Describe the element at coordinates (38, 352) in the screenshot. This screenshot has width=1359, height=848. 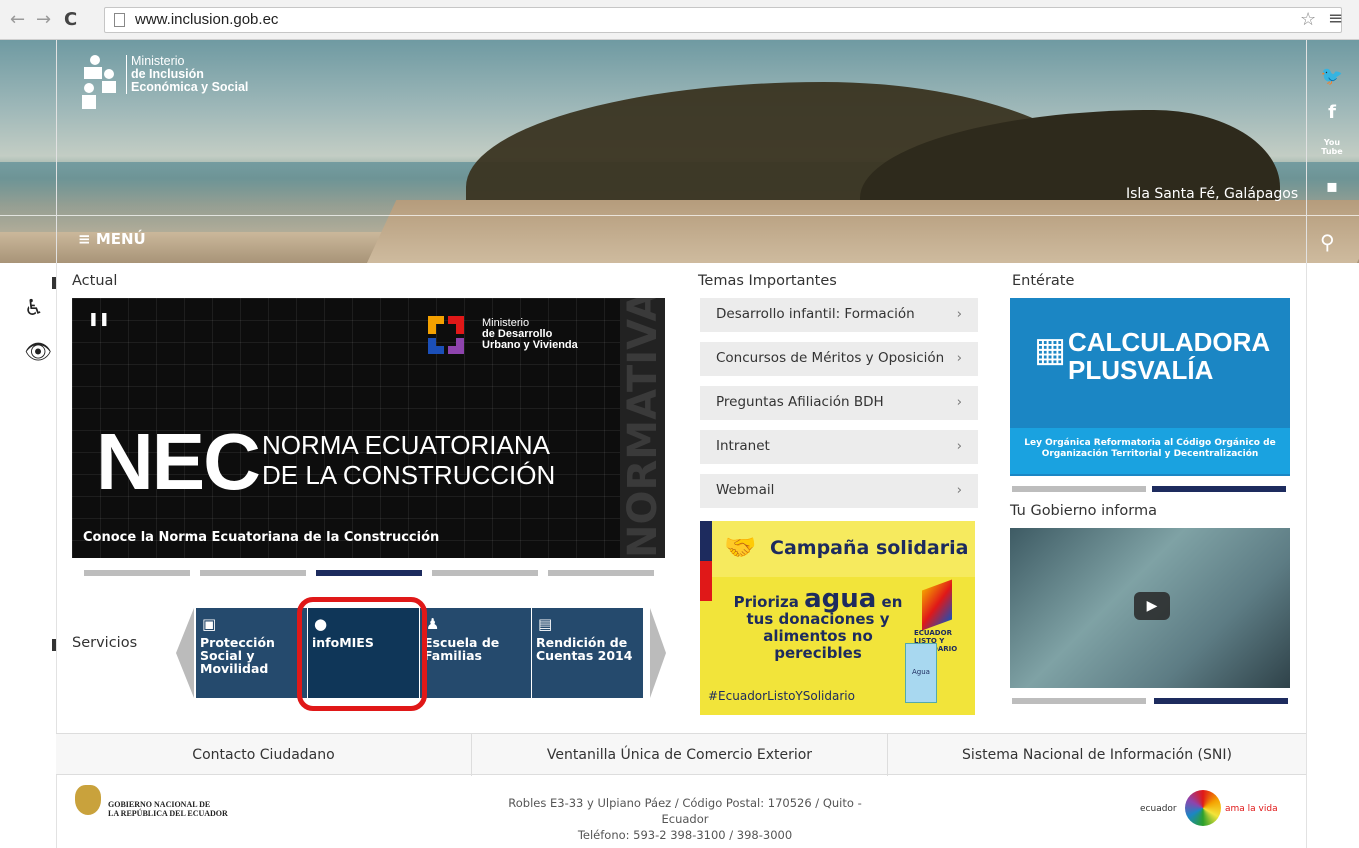
I see `eye-icon: 👁` at that location.